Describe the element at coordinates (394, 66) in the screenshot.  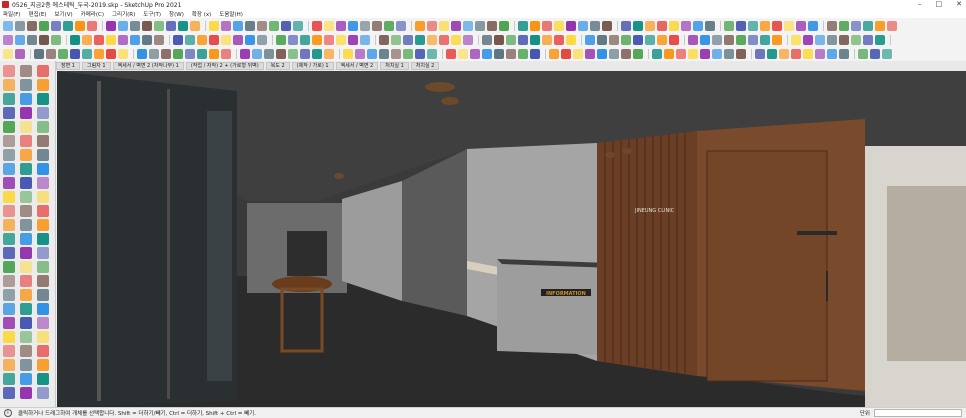
I see `scene-tab: 처치실 1` at that location.